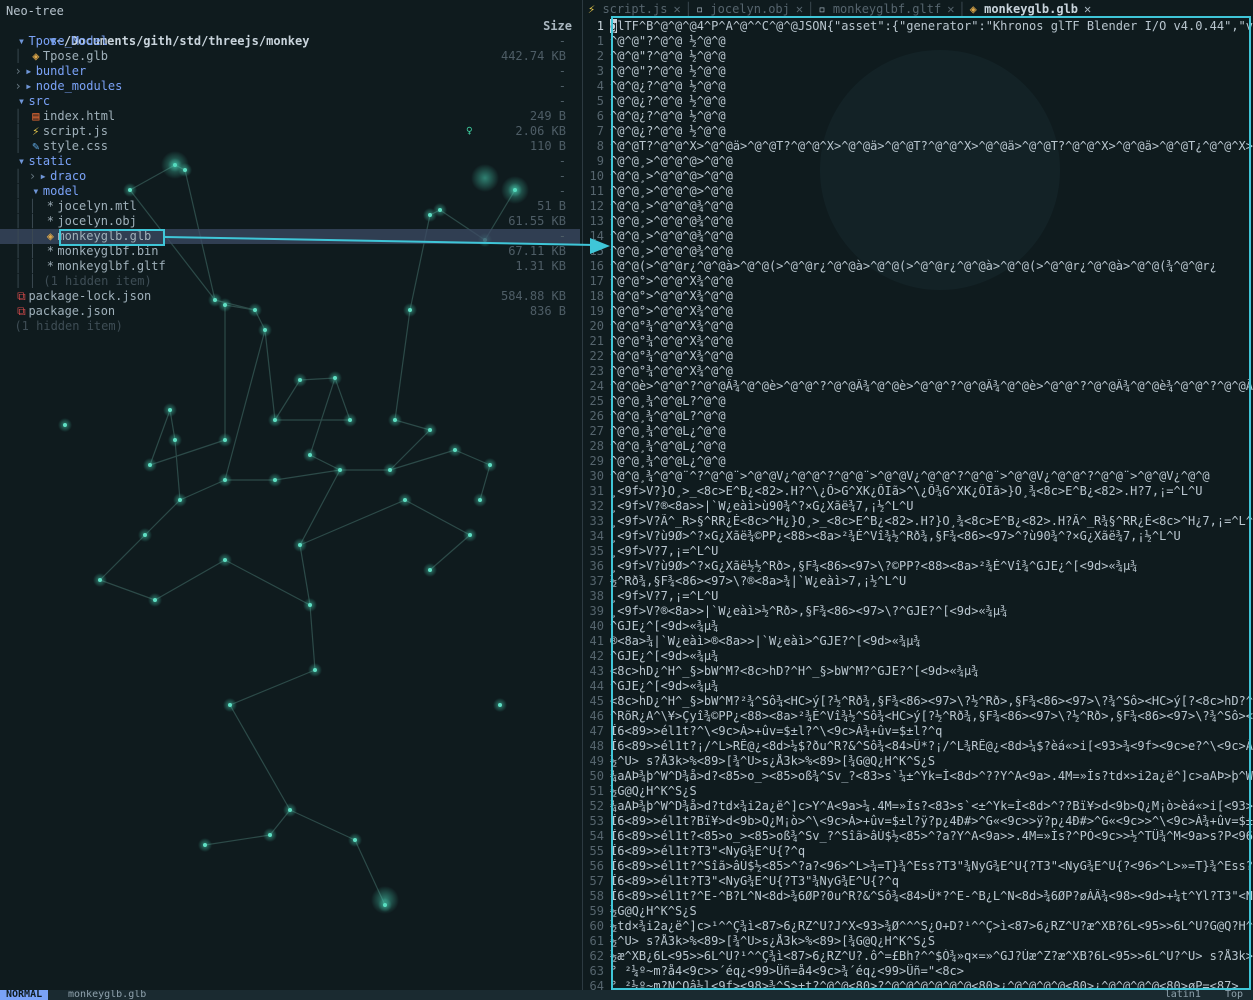  What do you see at coordinates (918, 446) in the screenshot?
I see `buffer-line: 28 ^@^@¸¾^@^@L¿^@^@` at bounding box center [918, 446].